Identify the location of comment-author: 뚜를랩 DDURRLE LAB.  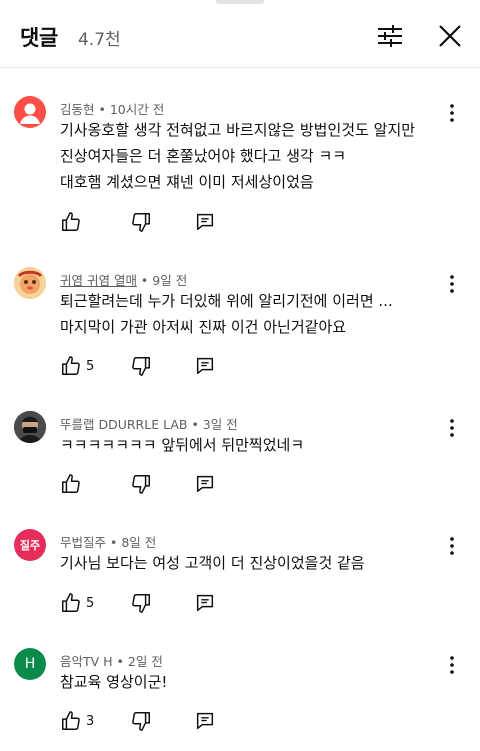
(123, 424).